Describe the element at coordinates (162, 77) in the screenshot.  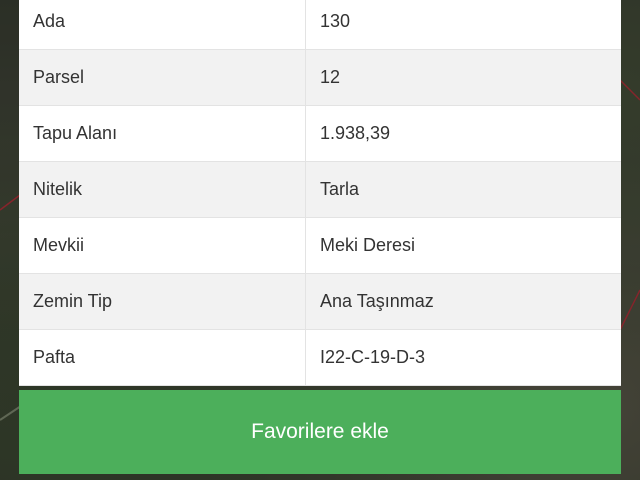
I see `row-label: Parsel` at that location.